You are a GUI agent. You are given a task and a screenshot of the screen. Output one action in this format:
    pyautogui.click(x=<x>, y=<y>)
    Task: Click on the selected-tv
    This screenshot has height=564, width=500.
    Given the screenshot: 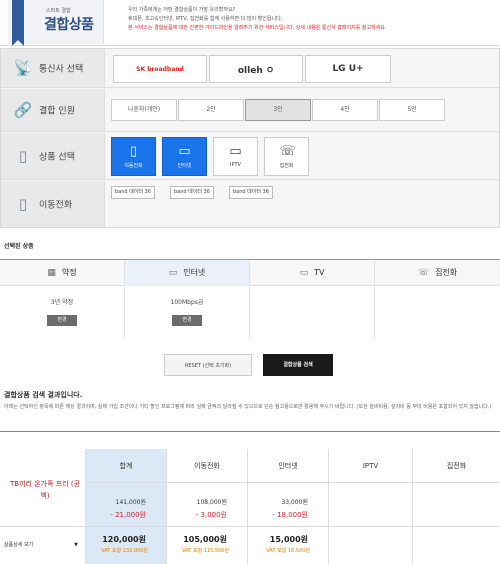 What is the action you would take?
    pyautogui.click(x=312, y=313)
    